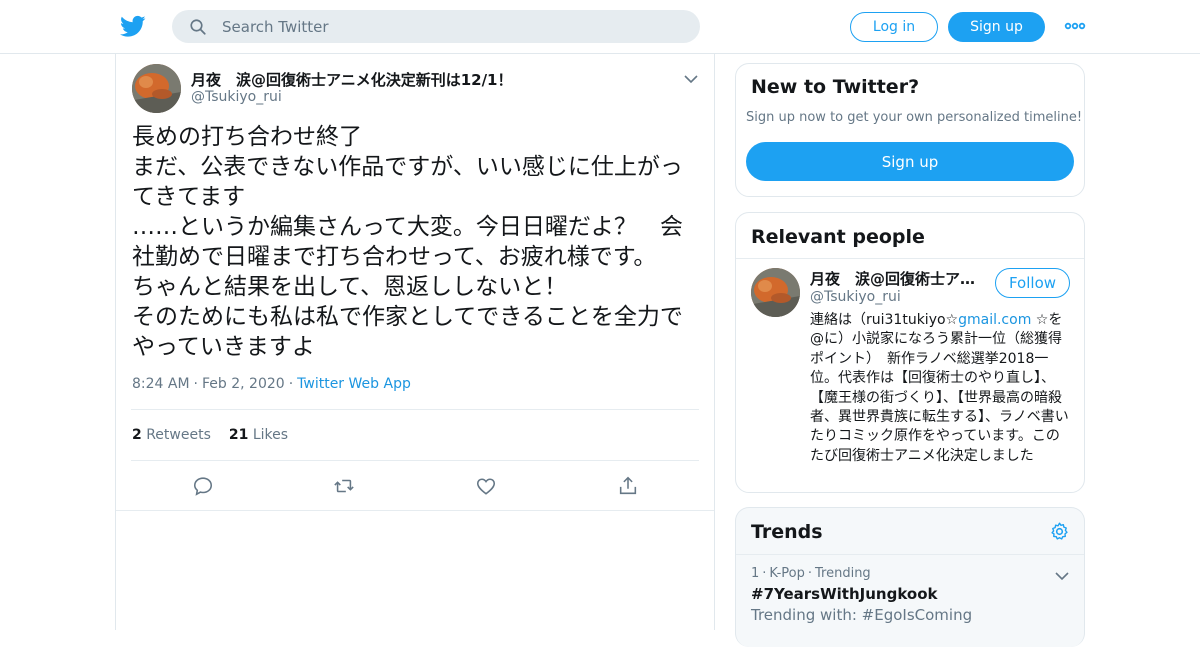  What do you see at coordinates (203, 486) in the screenshot?
I see `reply-icon` at bounding box center [203, 486].